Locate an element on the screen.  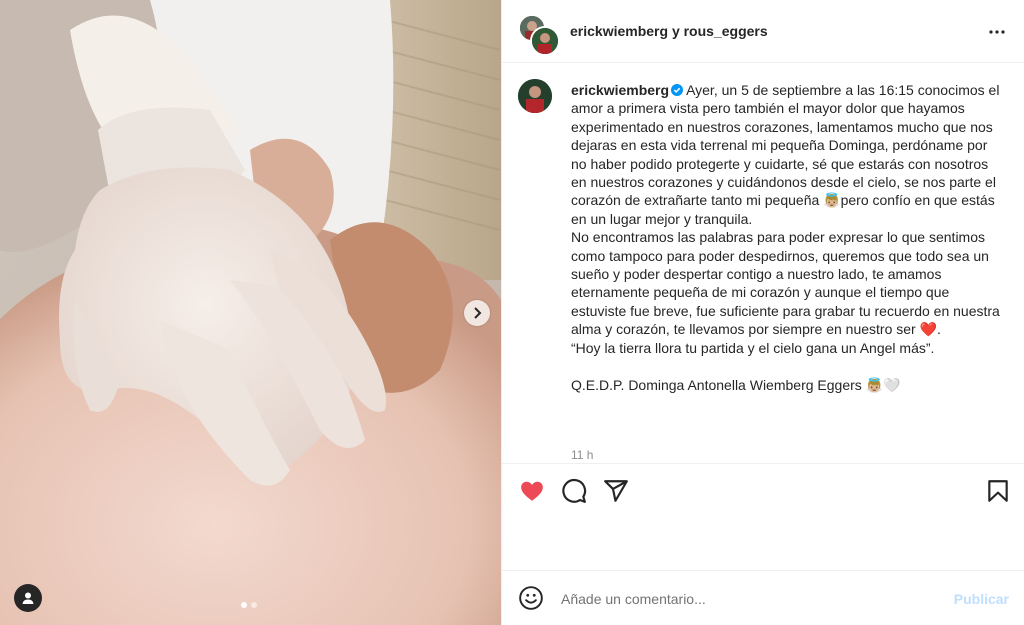
tagged-people-button is located at coordinates (28, 598).